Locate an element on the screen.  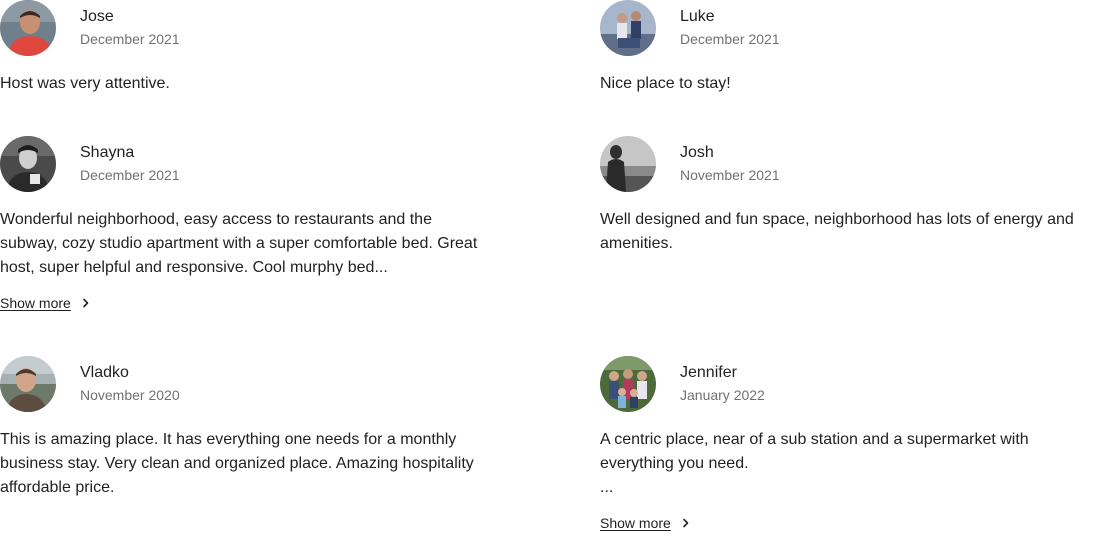
review-header: Shayna December 2021 is located at coordinates (260, 164).